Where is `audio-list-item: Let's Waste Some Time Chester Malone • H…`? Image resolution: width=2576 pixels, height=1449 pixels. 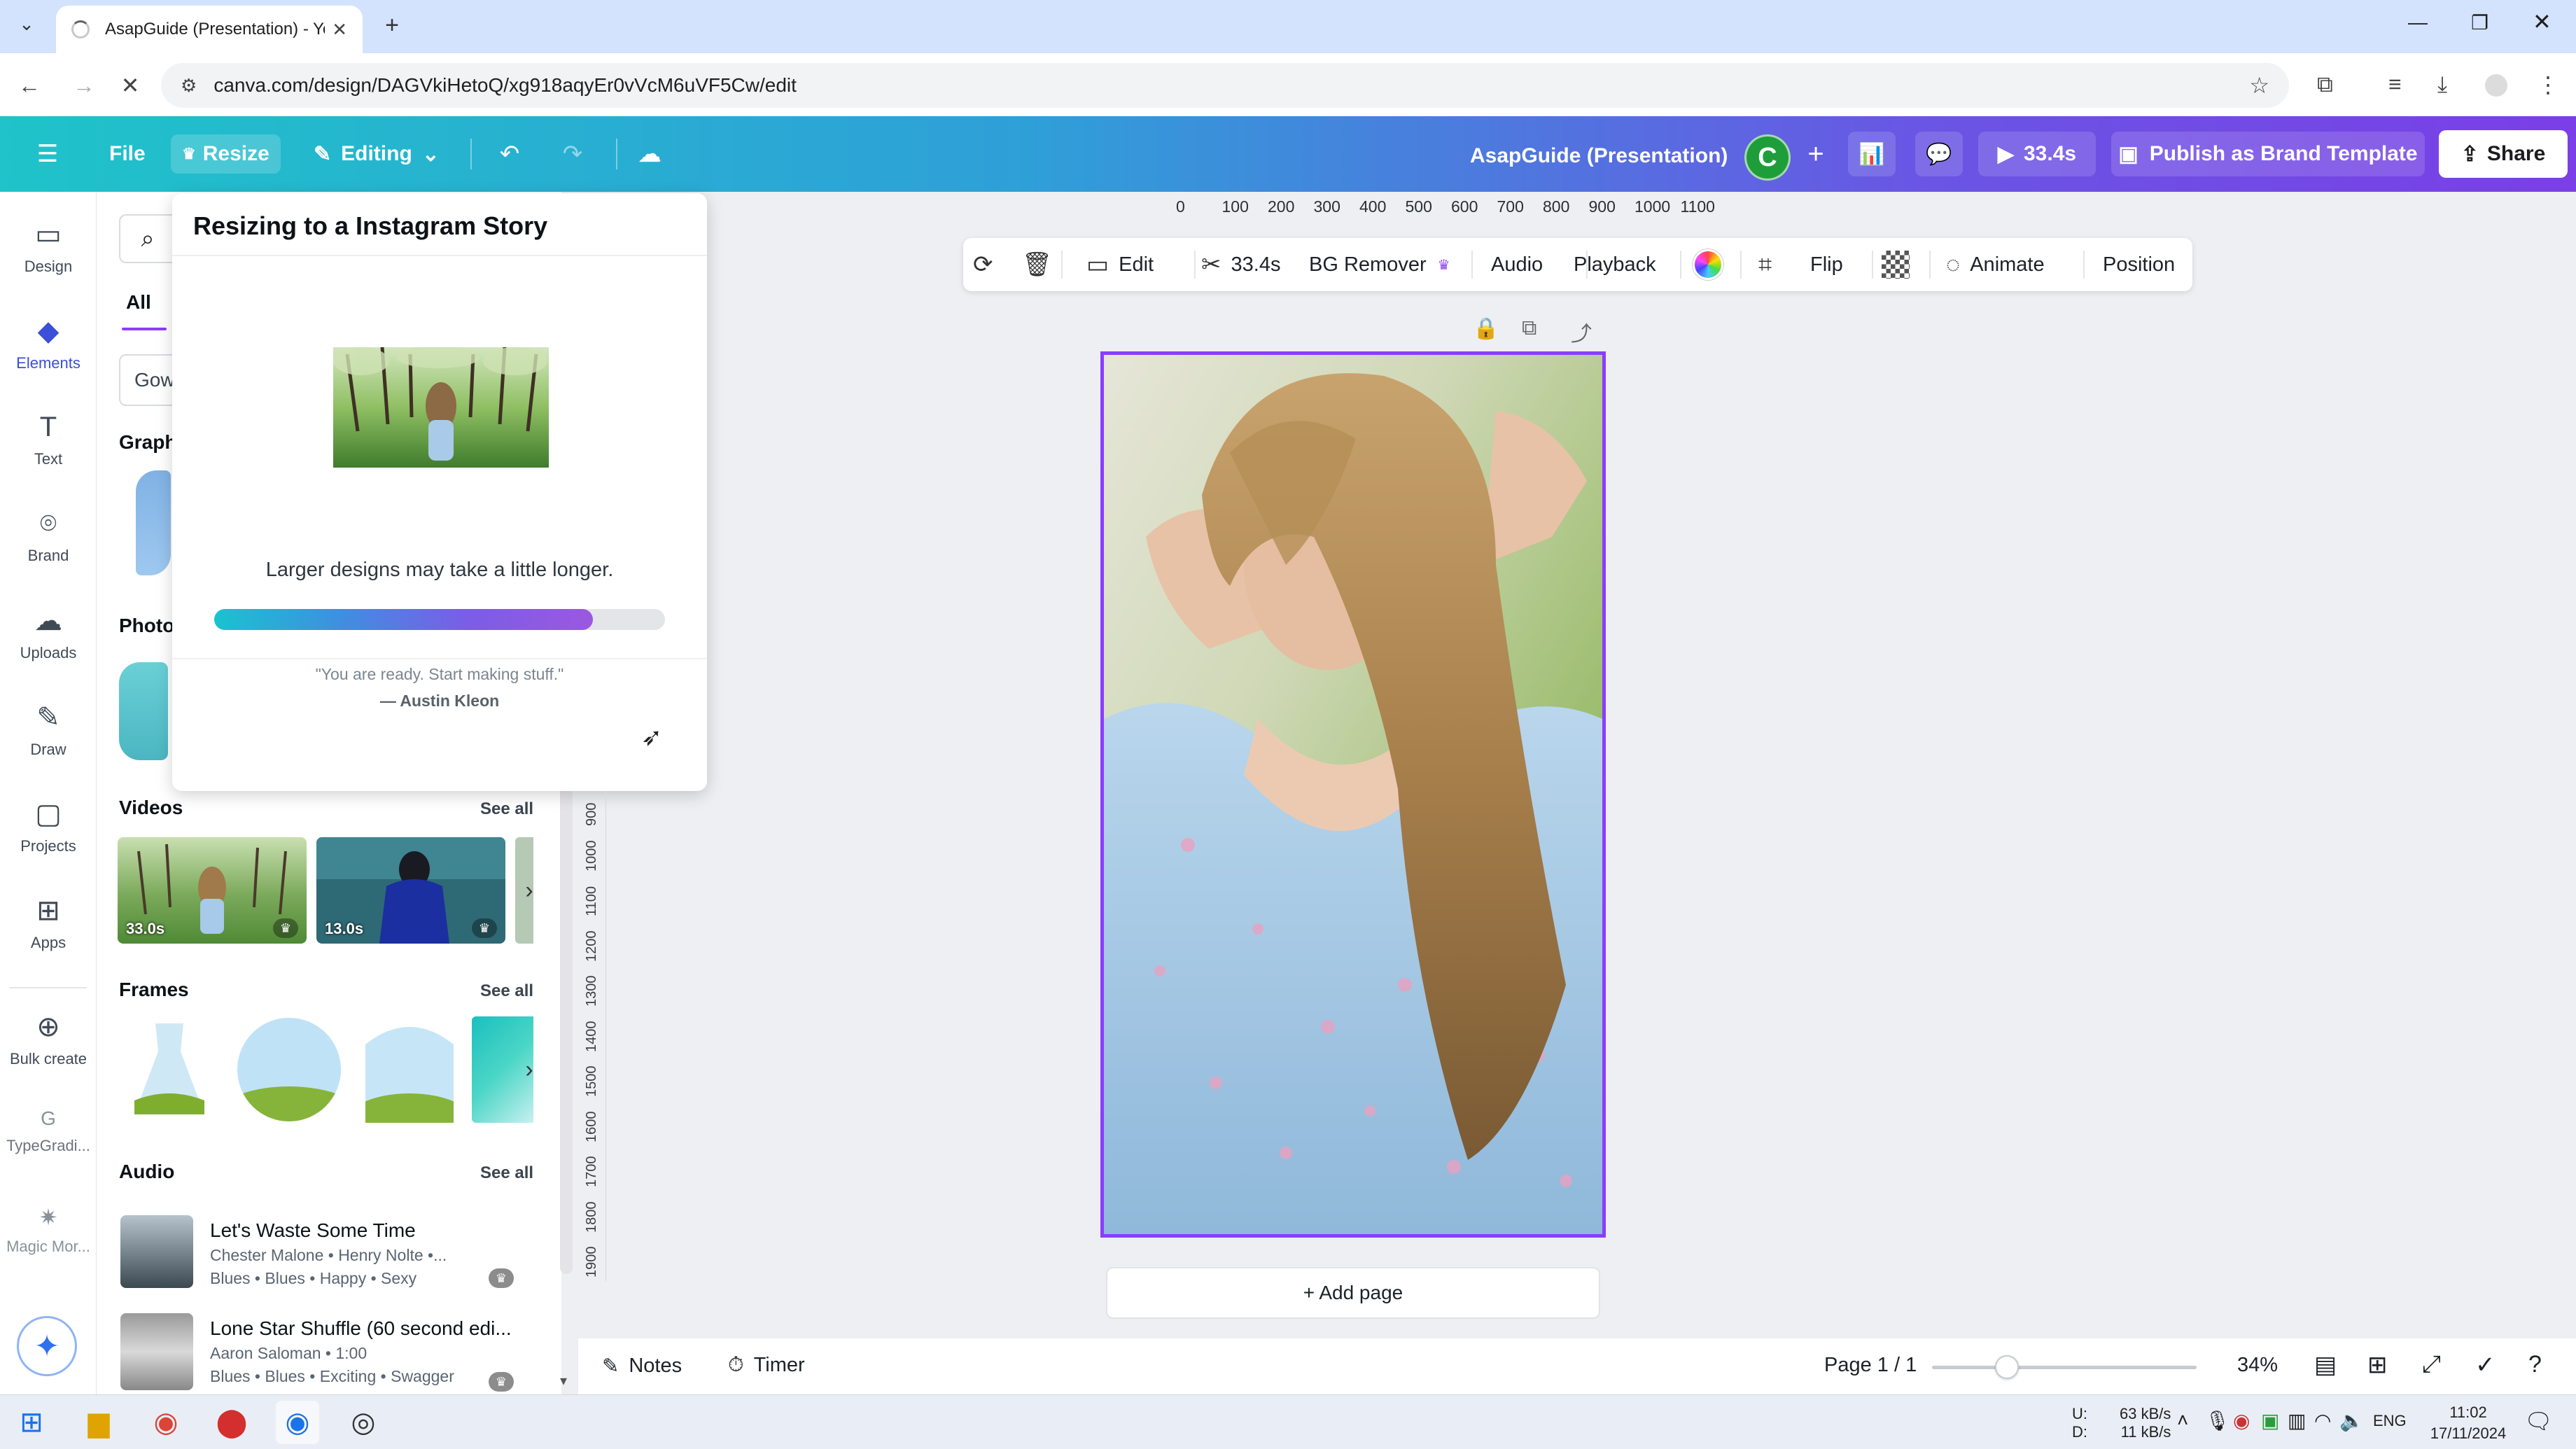
audio-list-item: Let's Waste Some Time Chester Malone • H… is located at coordinates (330, 1253).